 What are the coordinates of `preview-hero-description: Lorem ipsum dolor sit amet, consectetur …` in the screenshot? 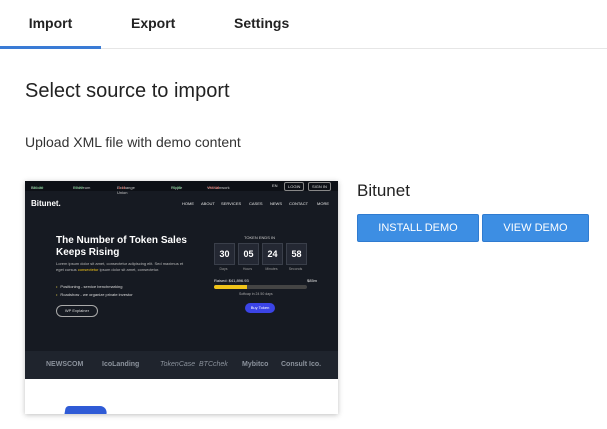 It's located at (120, 266).